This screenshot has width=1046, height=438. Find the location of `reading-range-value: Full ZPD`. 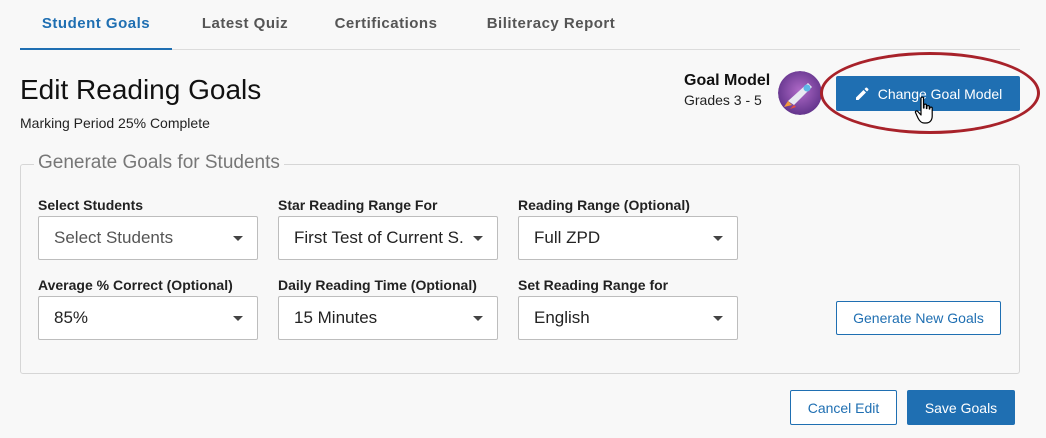

reading-range-value: Full ZPD is located at coordinates (567, 237).